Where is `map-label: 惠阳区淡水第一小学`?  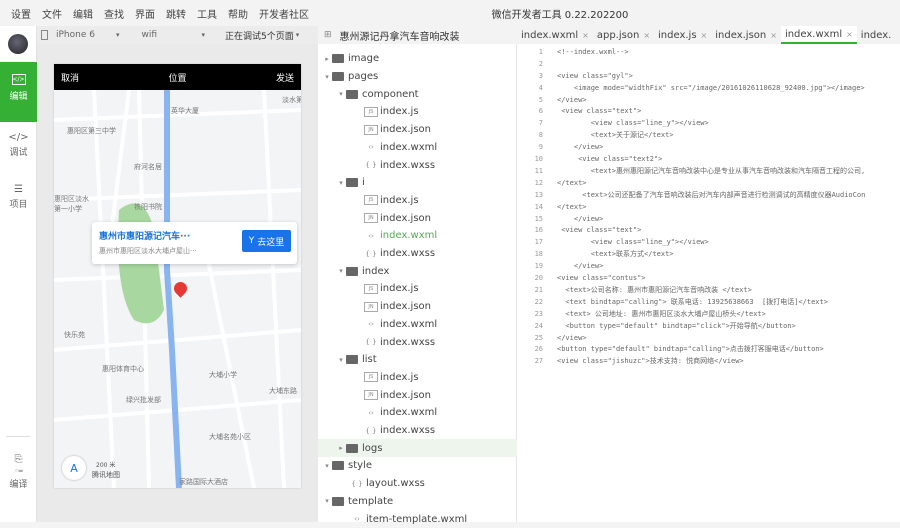 map-label: 惠阳区淡水第一小学 is located at coordinates (71, 204).